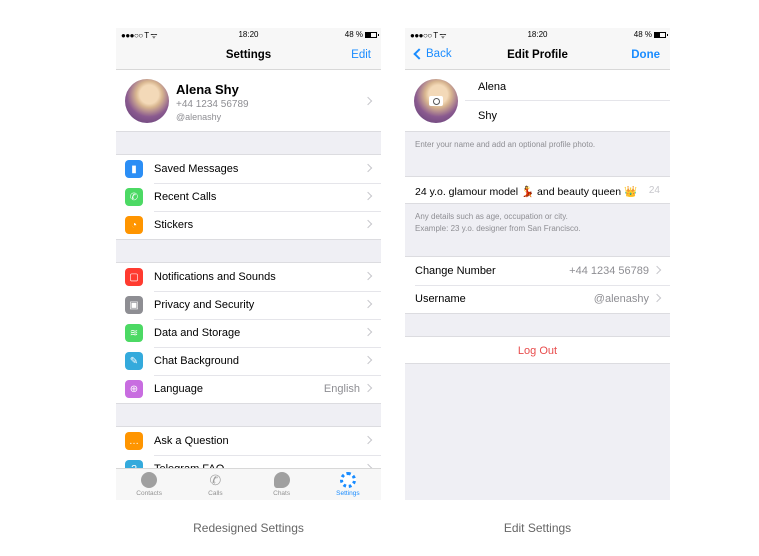  I want to click on profile-name: Alena Shy, so click(207, 89).